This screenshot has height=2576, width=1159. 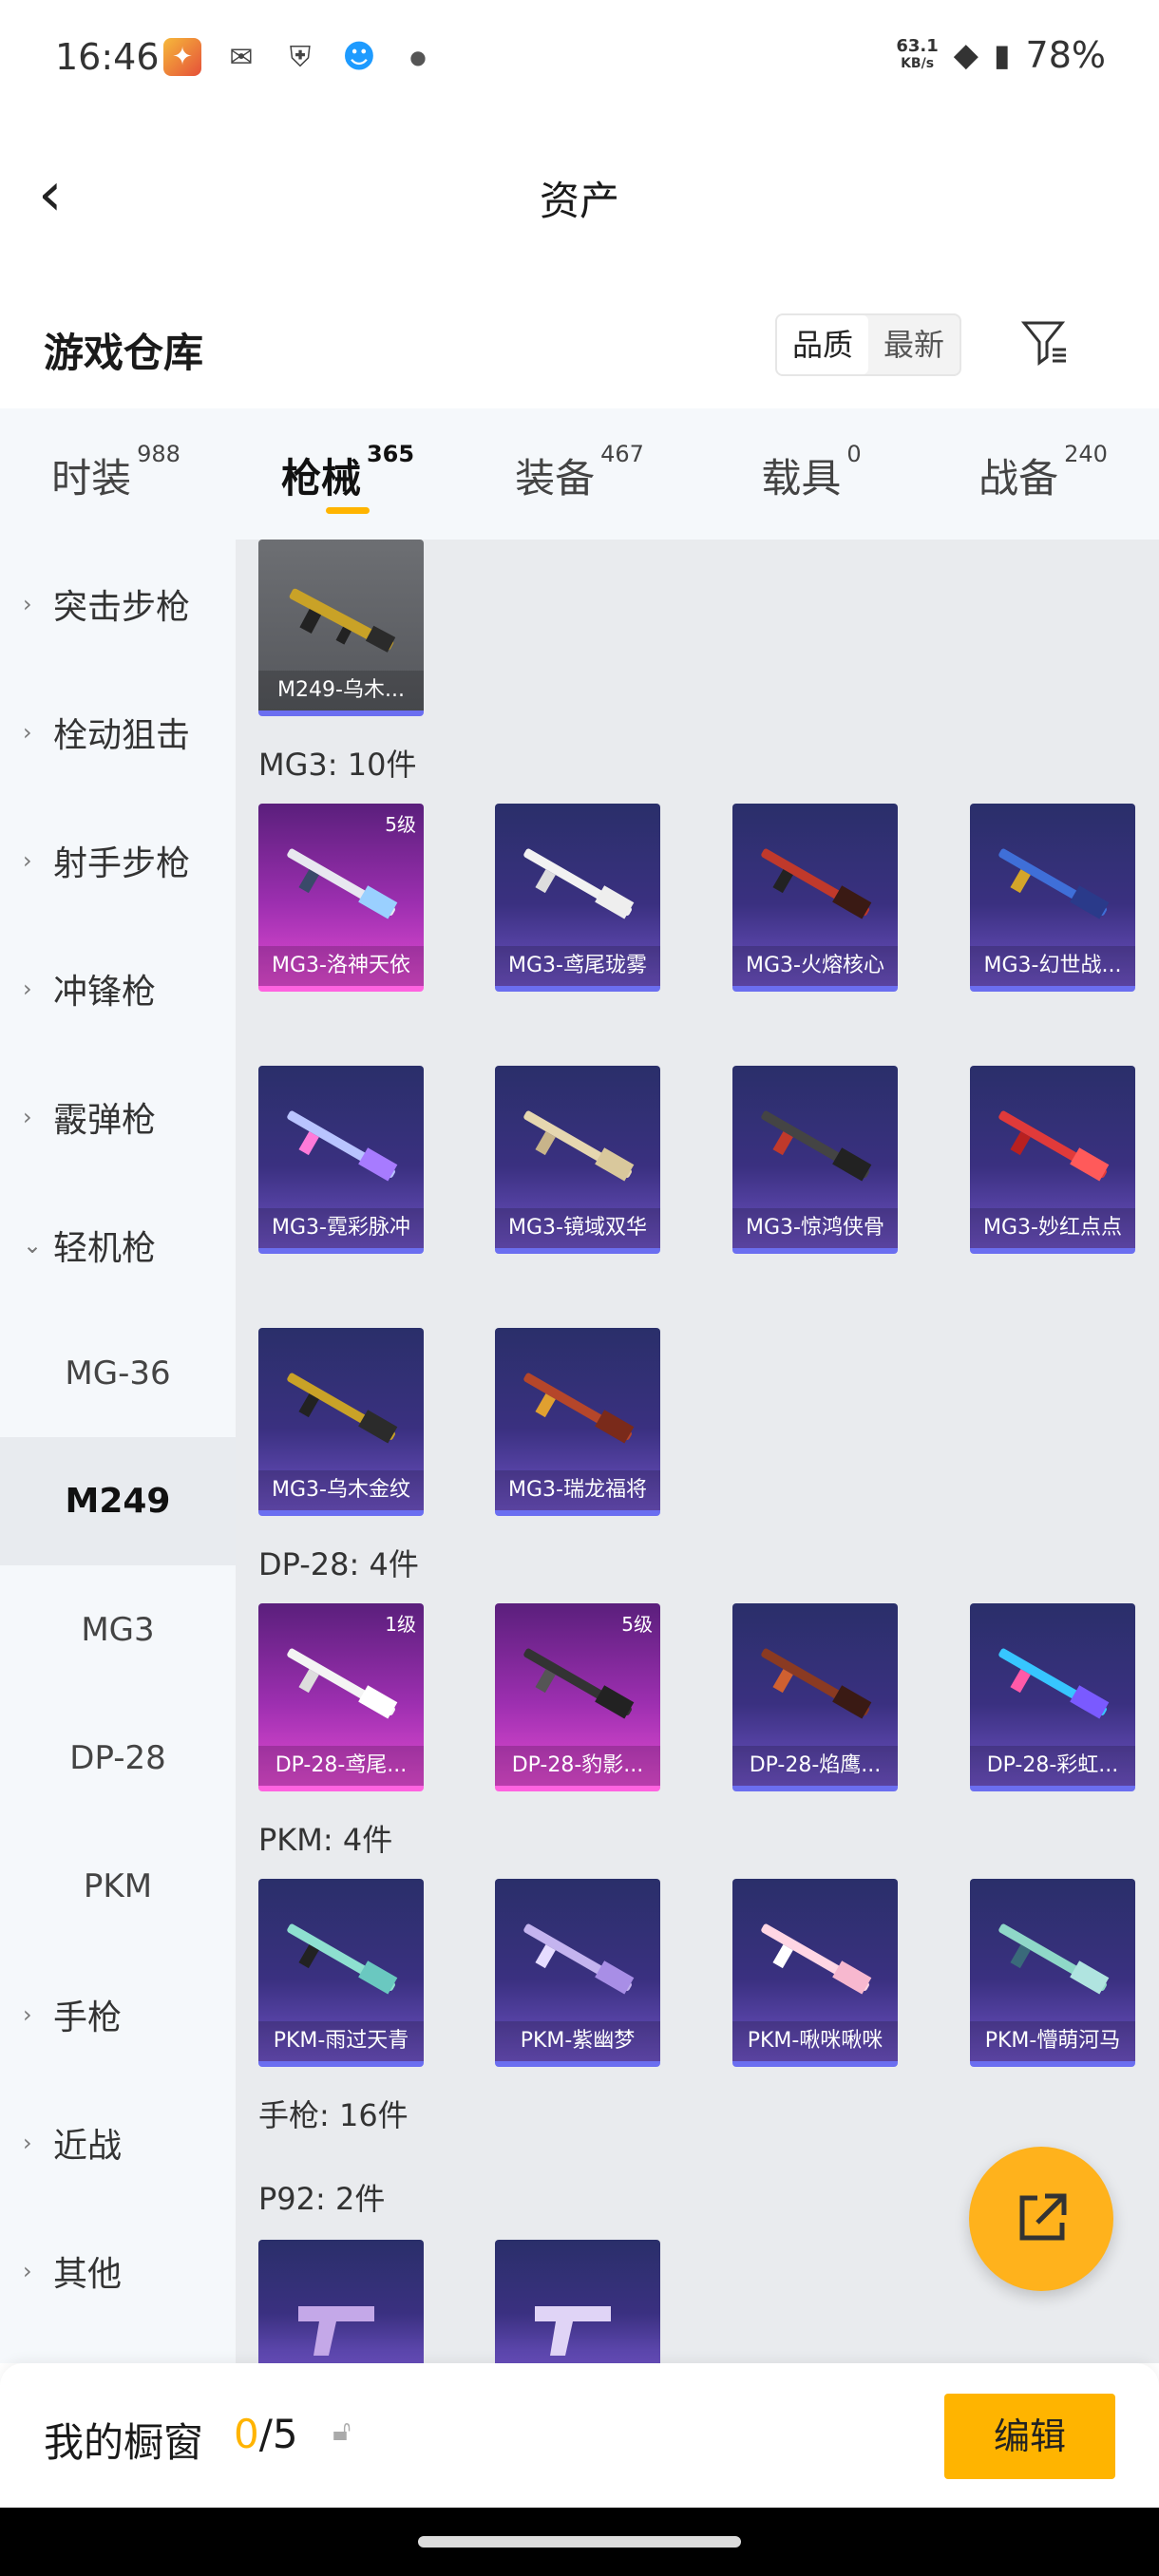 I want to click on item-name: PKM-雨过天青, so click(x=341, y=2041).